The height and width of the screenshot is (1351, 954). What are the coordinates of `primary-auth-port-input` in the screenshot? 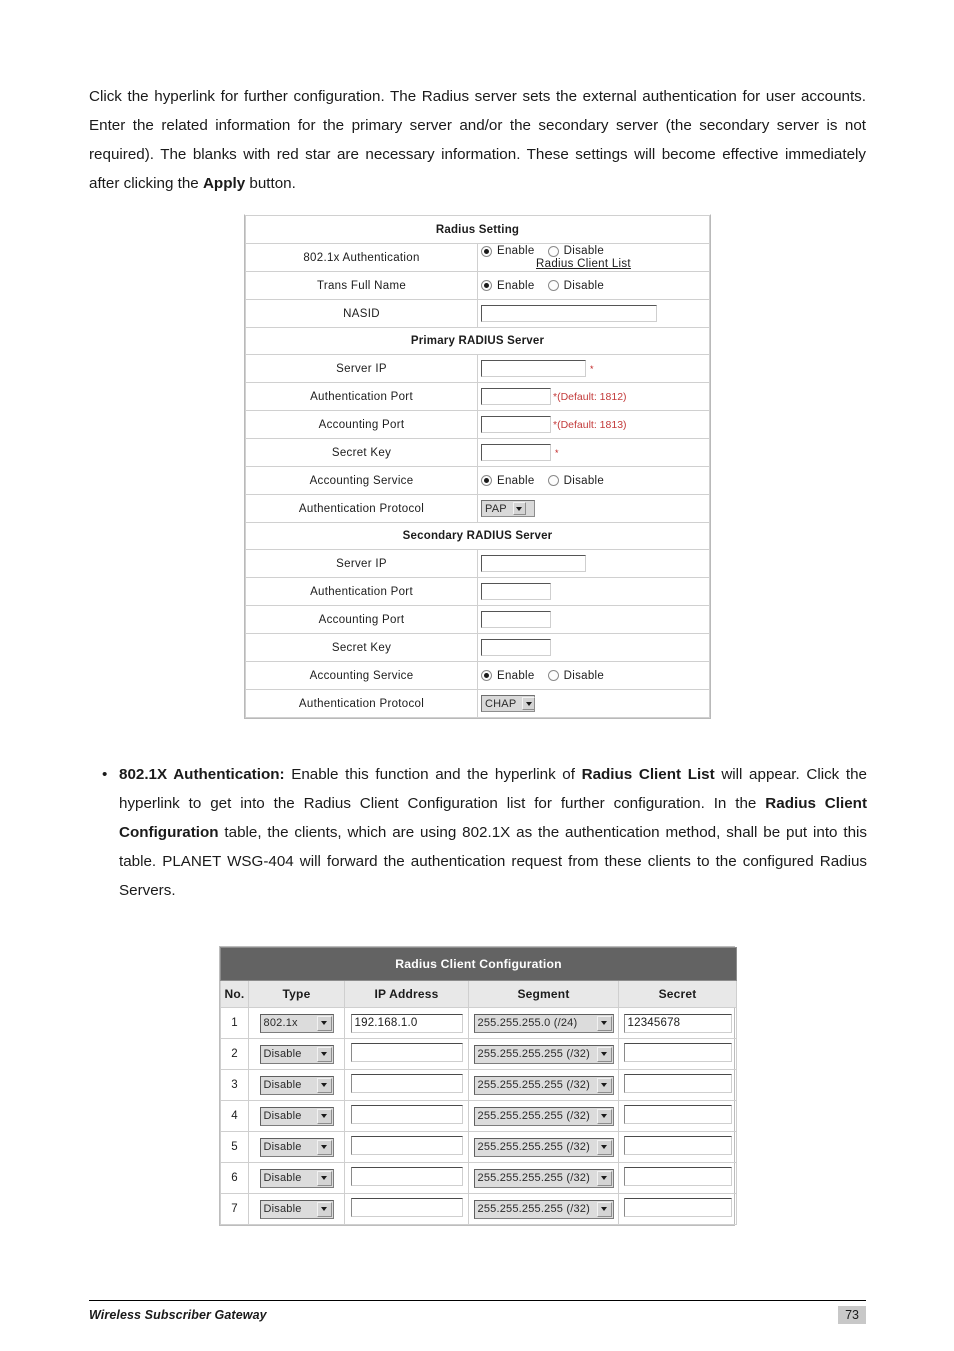 It's located at (516, 396).